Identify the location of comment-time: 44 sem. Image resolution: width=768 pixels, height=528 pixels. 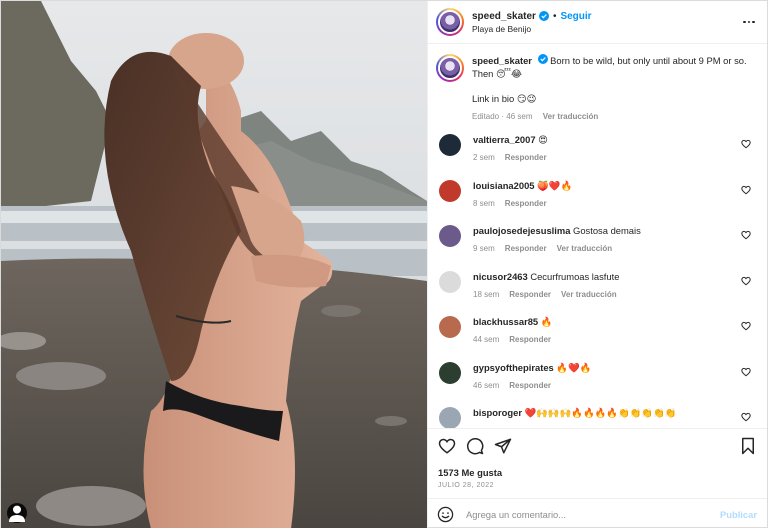
(486, 339).